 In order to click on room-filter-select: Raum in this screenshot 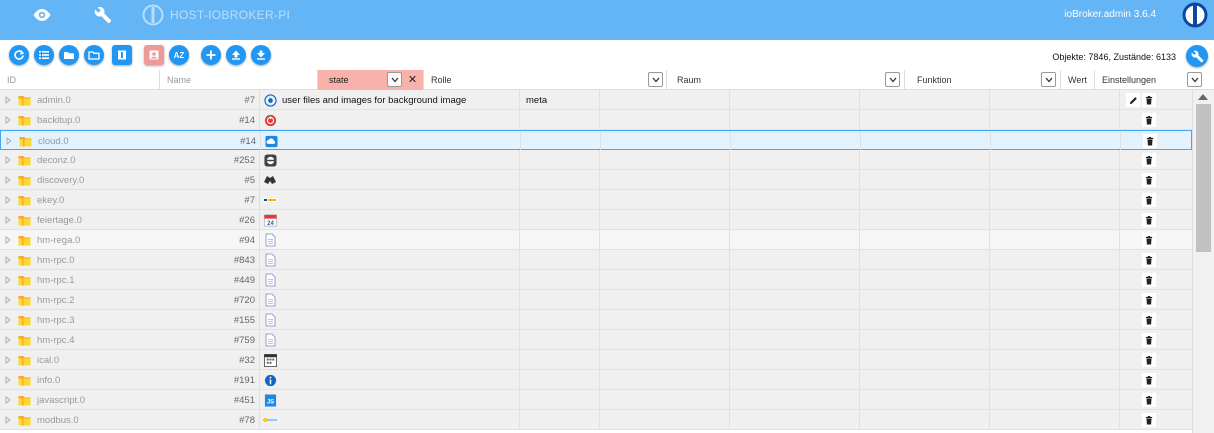, I will do `click(786, 80)`.